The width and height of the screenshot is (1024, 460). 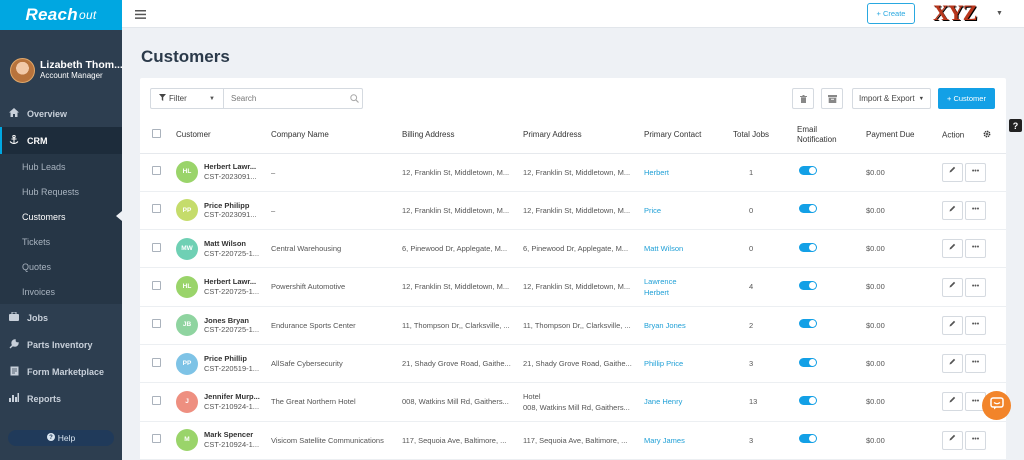 What do you see at coordinates (458, 136) in the screenshot?
I see `column-header-billing-address: Billing Address` at bounding box center [458, 136].